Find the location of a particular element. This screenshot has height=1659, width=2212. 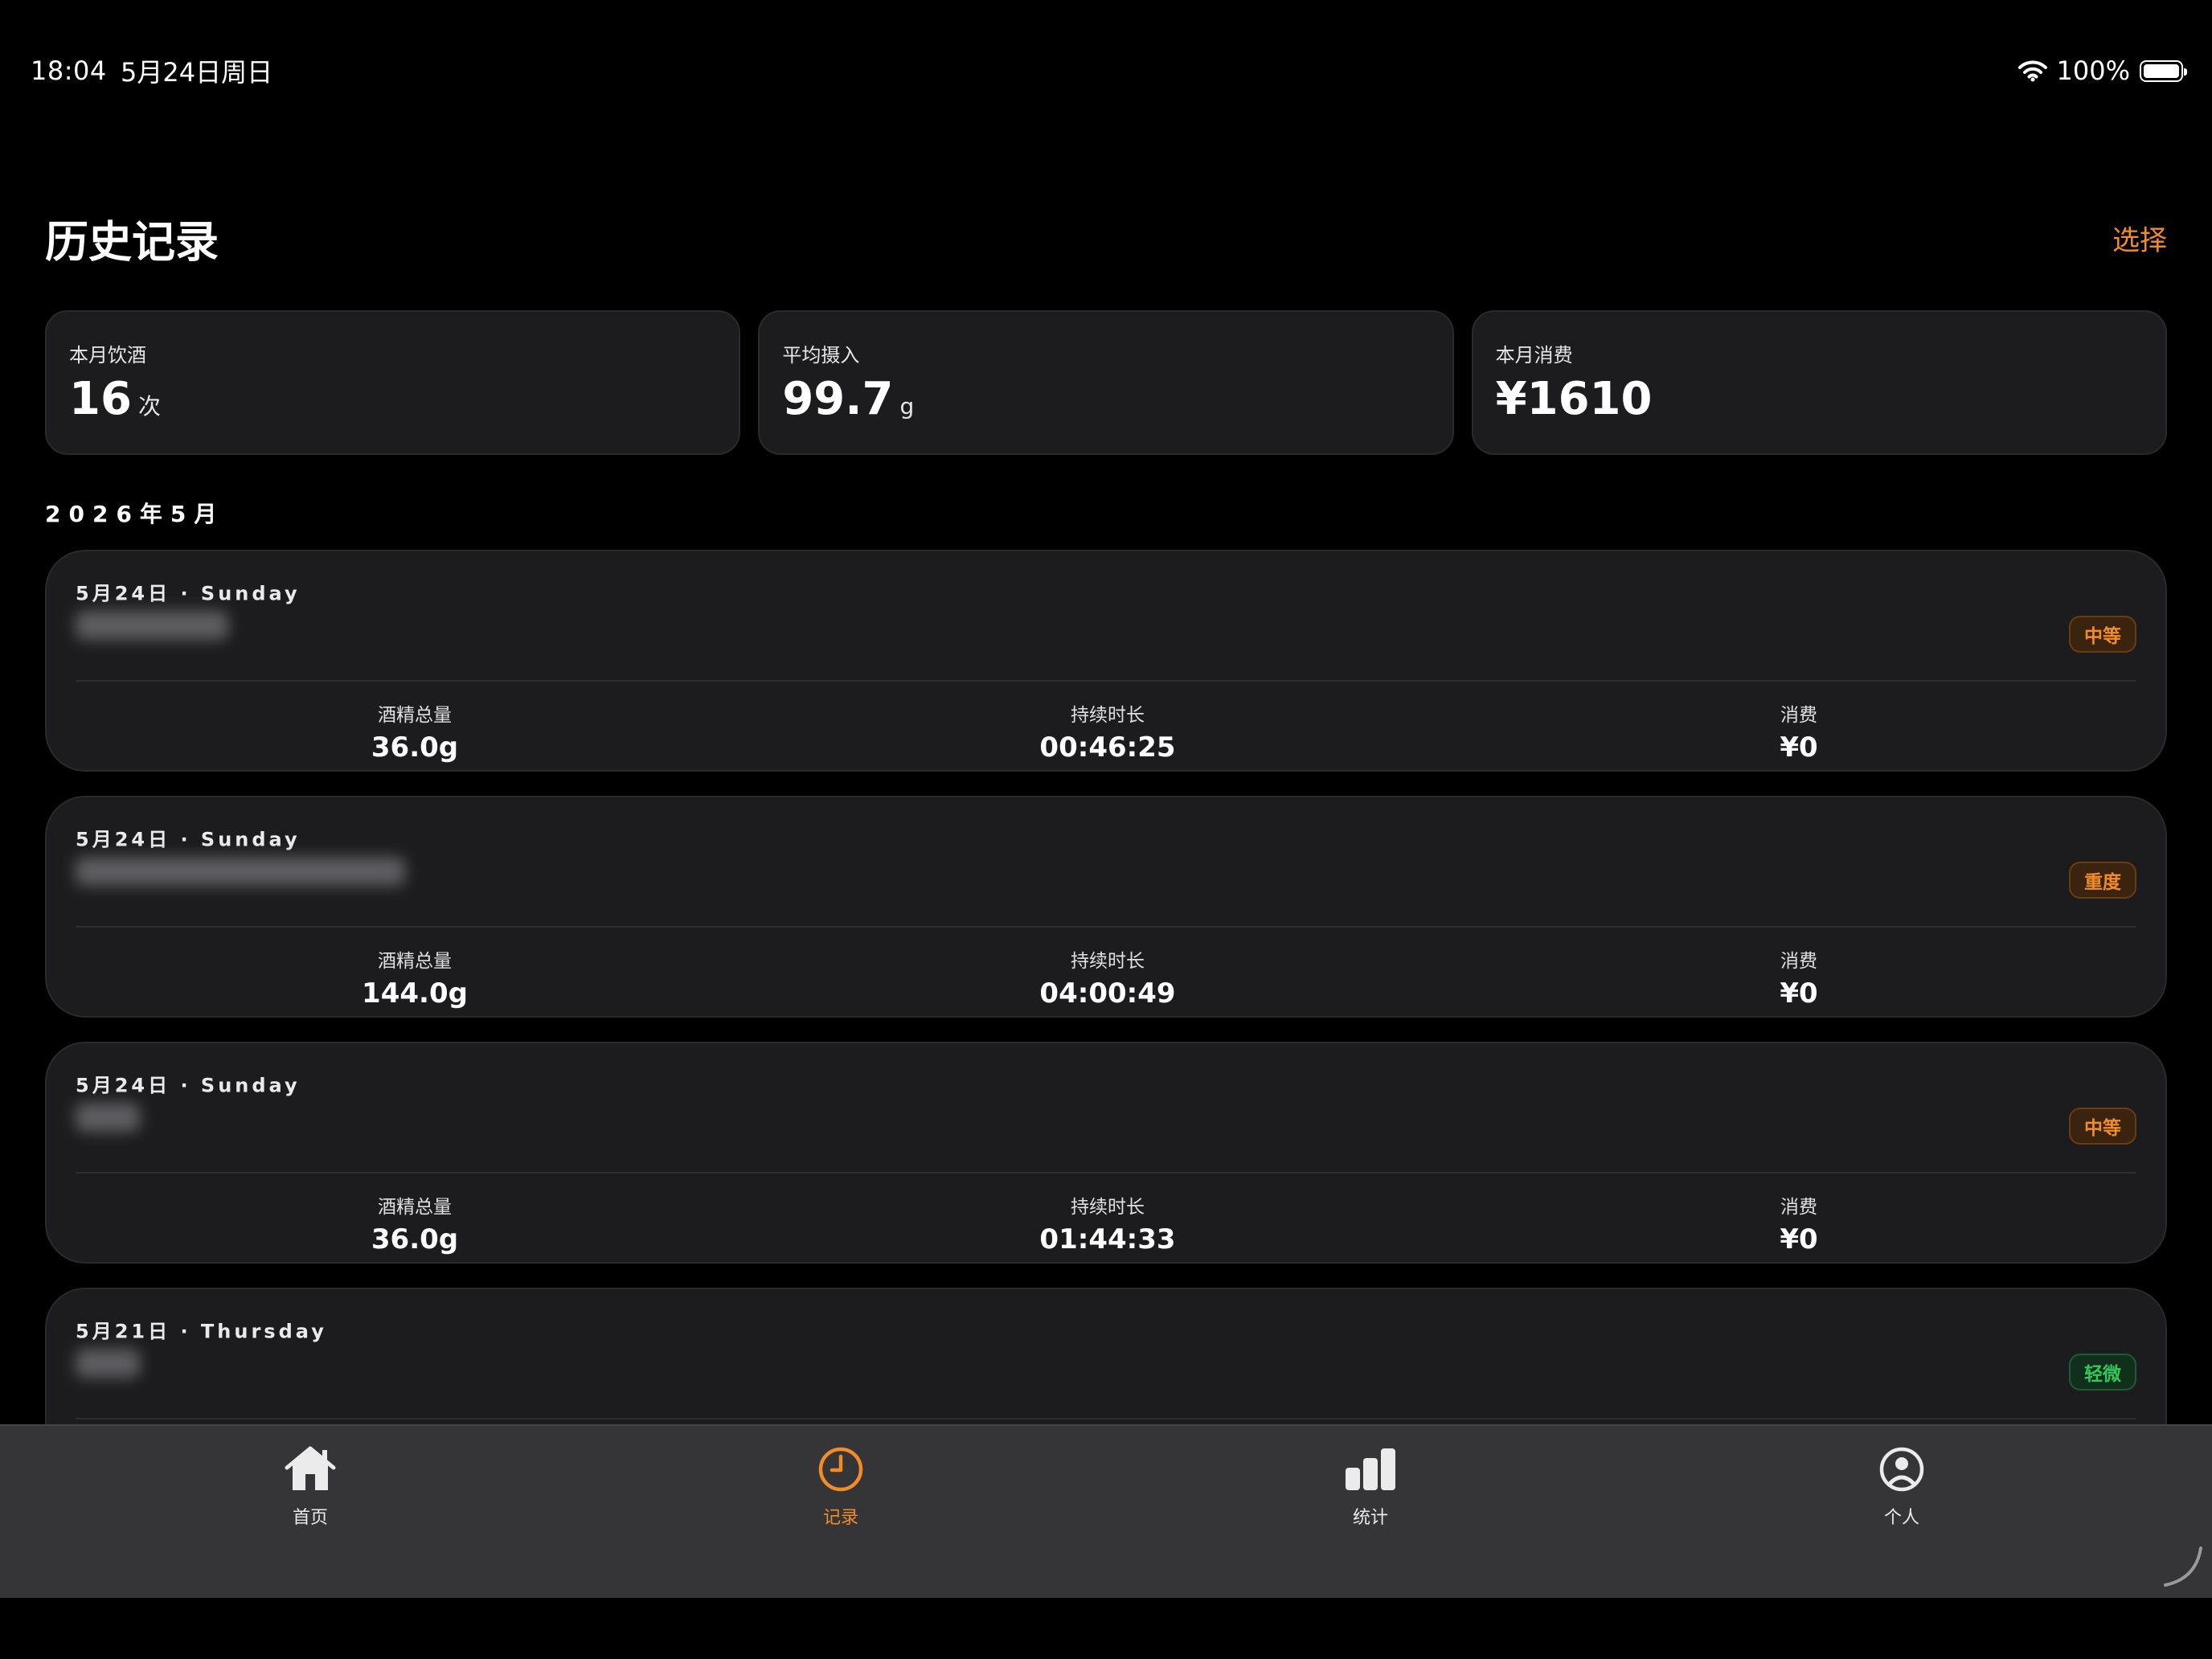

tab-label: 记录 is located at coordinates (840, 1518).